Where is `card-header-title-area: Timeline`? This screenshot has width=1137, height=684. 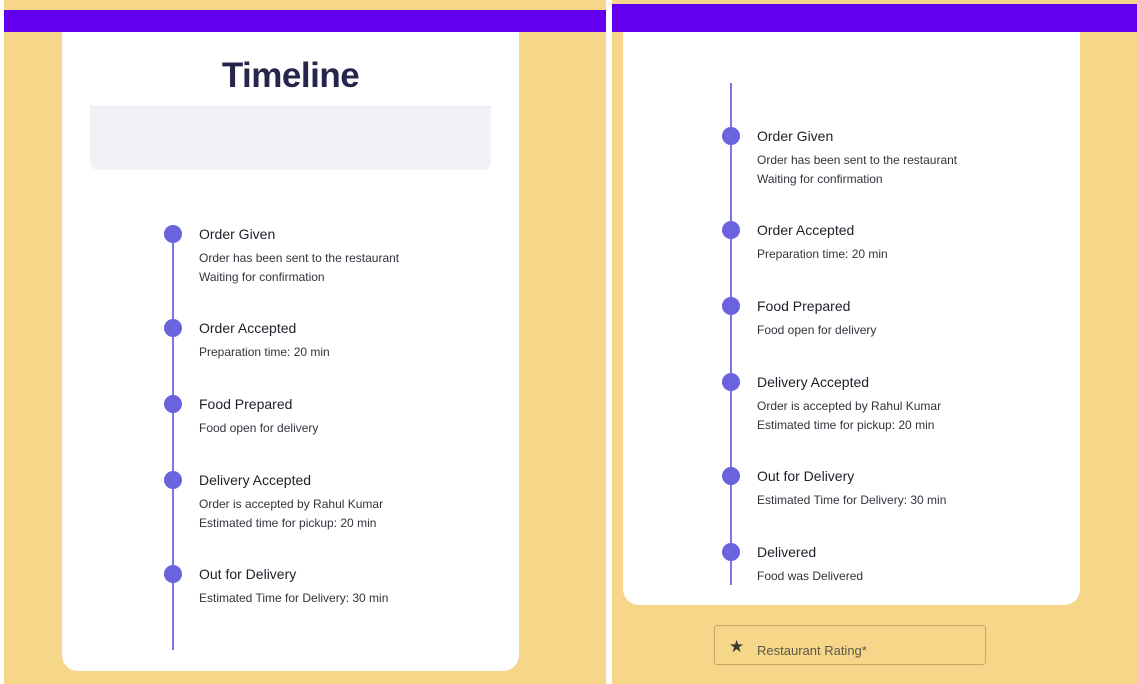 card-header-title-area: Timeline is located at coordinates (290, 69).